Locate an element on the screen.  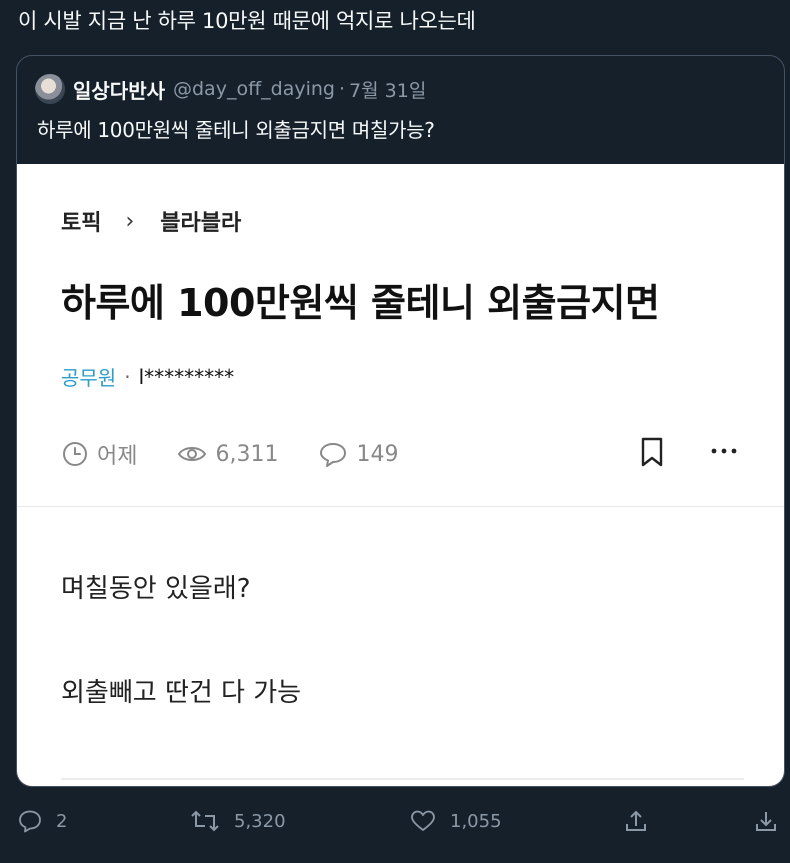
author-row: 공무원 · l********* is located at coordinates (147, 376).